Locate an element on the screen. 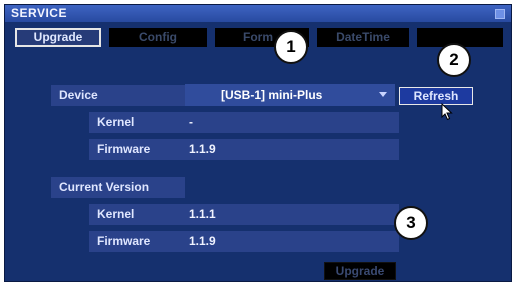 The image size is (514, 284). device-firmware-value: 1.1.9 is located at coordinates (292, 149).